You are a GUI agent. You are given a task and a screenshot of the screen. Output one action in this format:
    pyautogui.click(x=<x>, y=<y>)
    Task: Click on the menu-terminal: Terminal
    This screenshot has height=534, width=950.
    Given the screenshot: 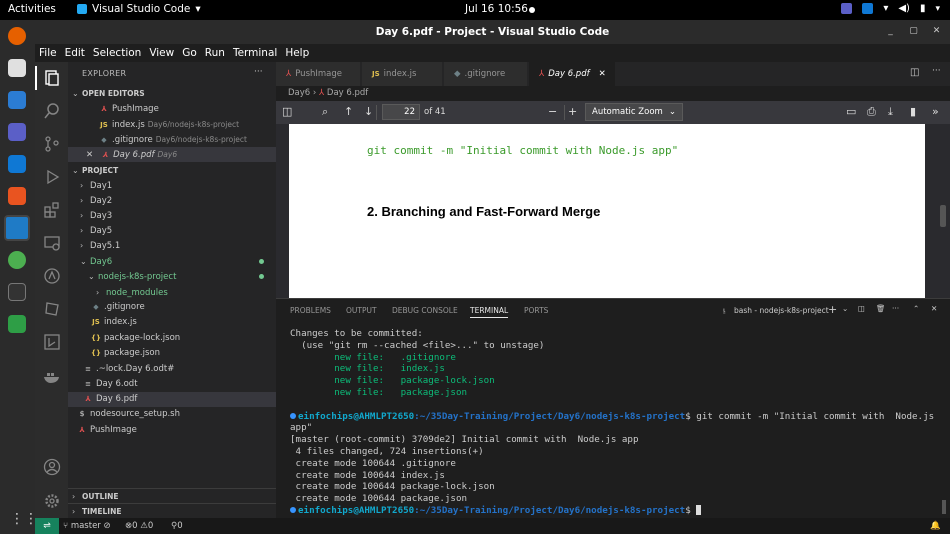 What is the action you would take?
    pyautogui.click(x=255, y=53)
    